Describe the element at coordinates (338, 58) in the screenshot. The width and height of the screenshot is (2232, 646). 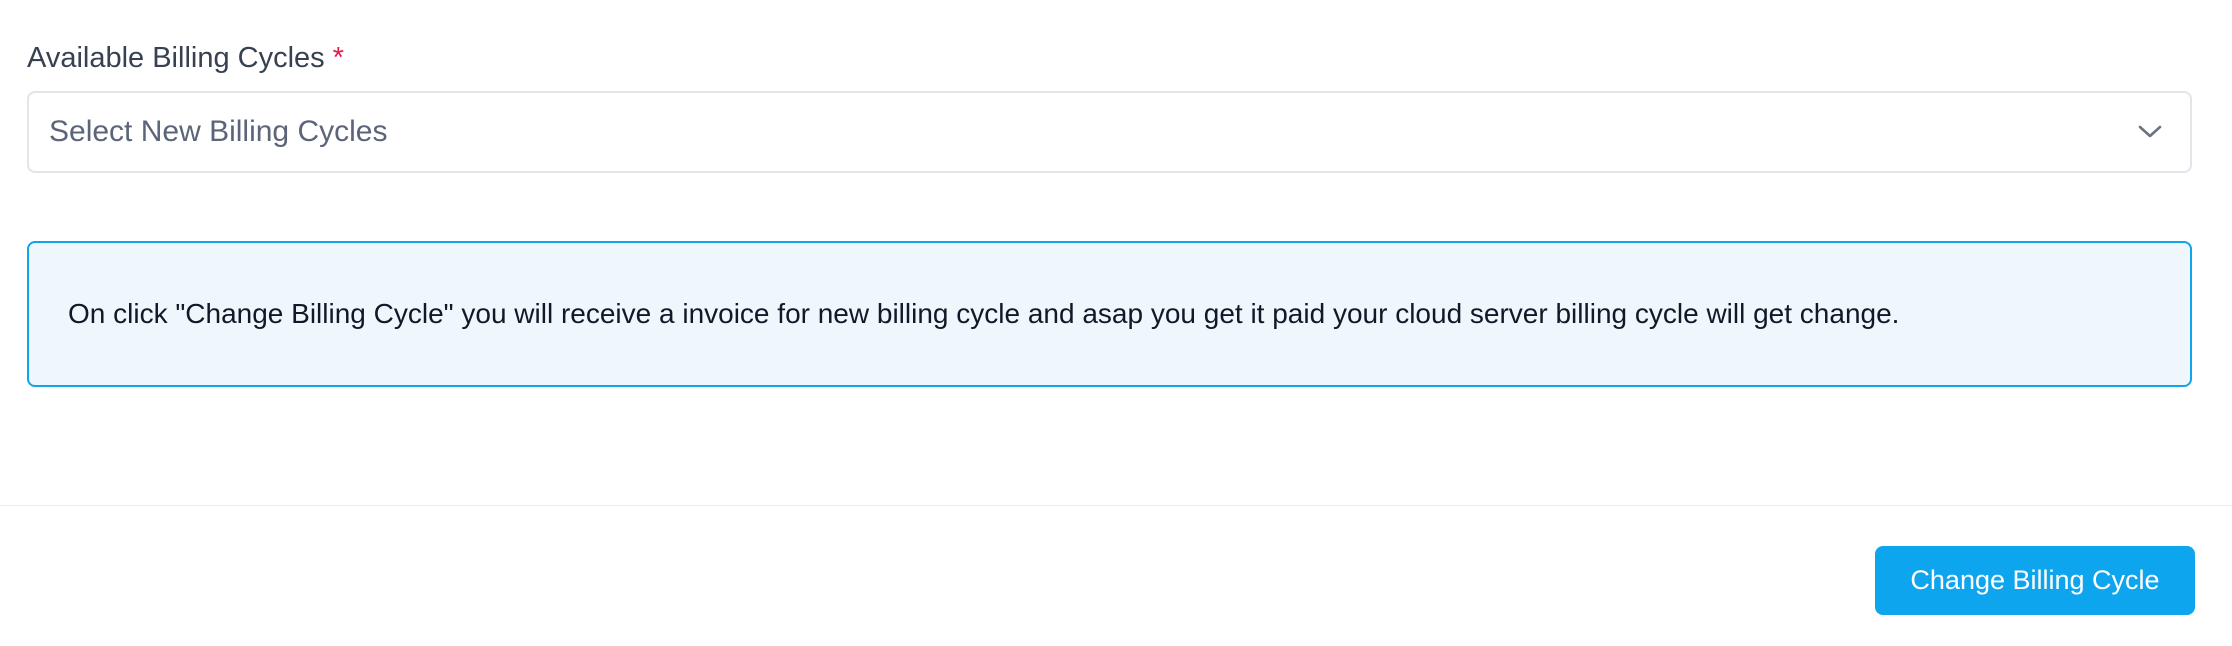
I see `required-marker: *` at that location.